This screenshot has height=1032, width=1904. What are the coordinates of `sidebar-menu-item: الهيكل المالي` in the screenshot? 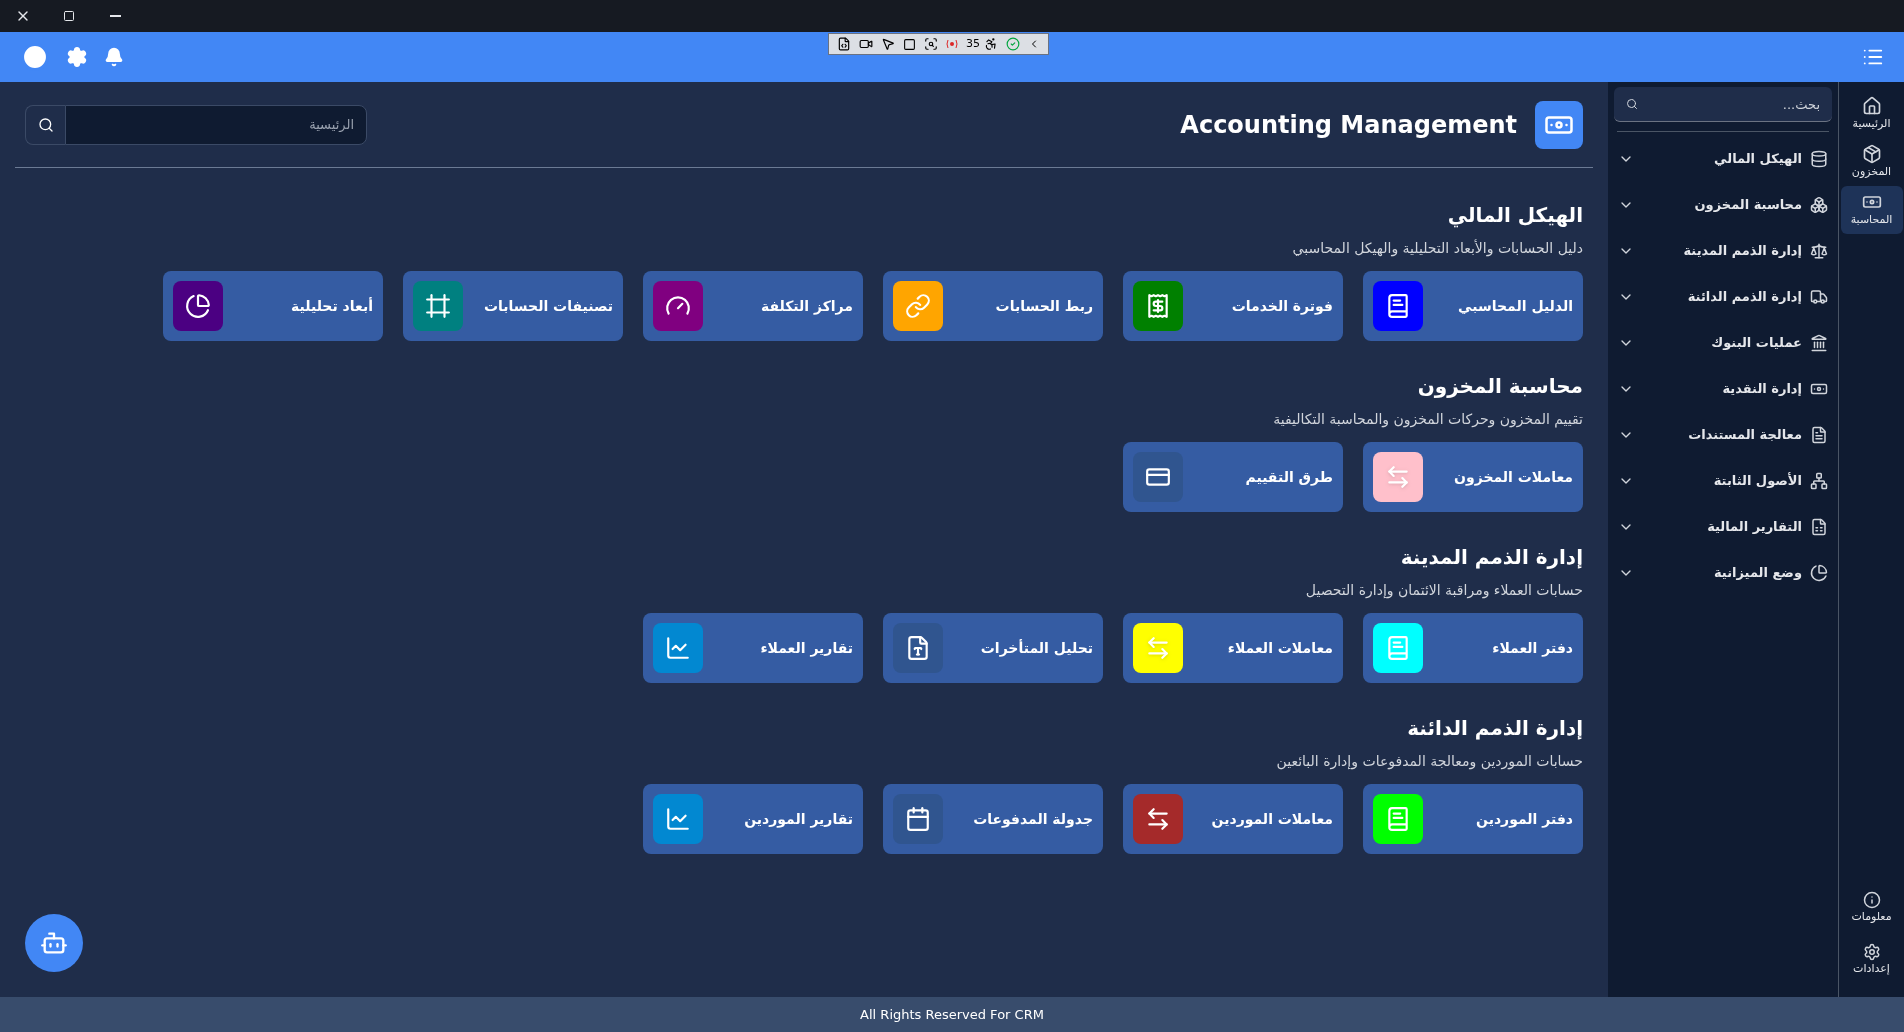 It's located at (1723, 159).